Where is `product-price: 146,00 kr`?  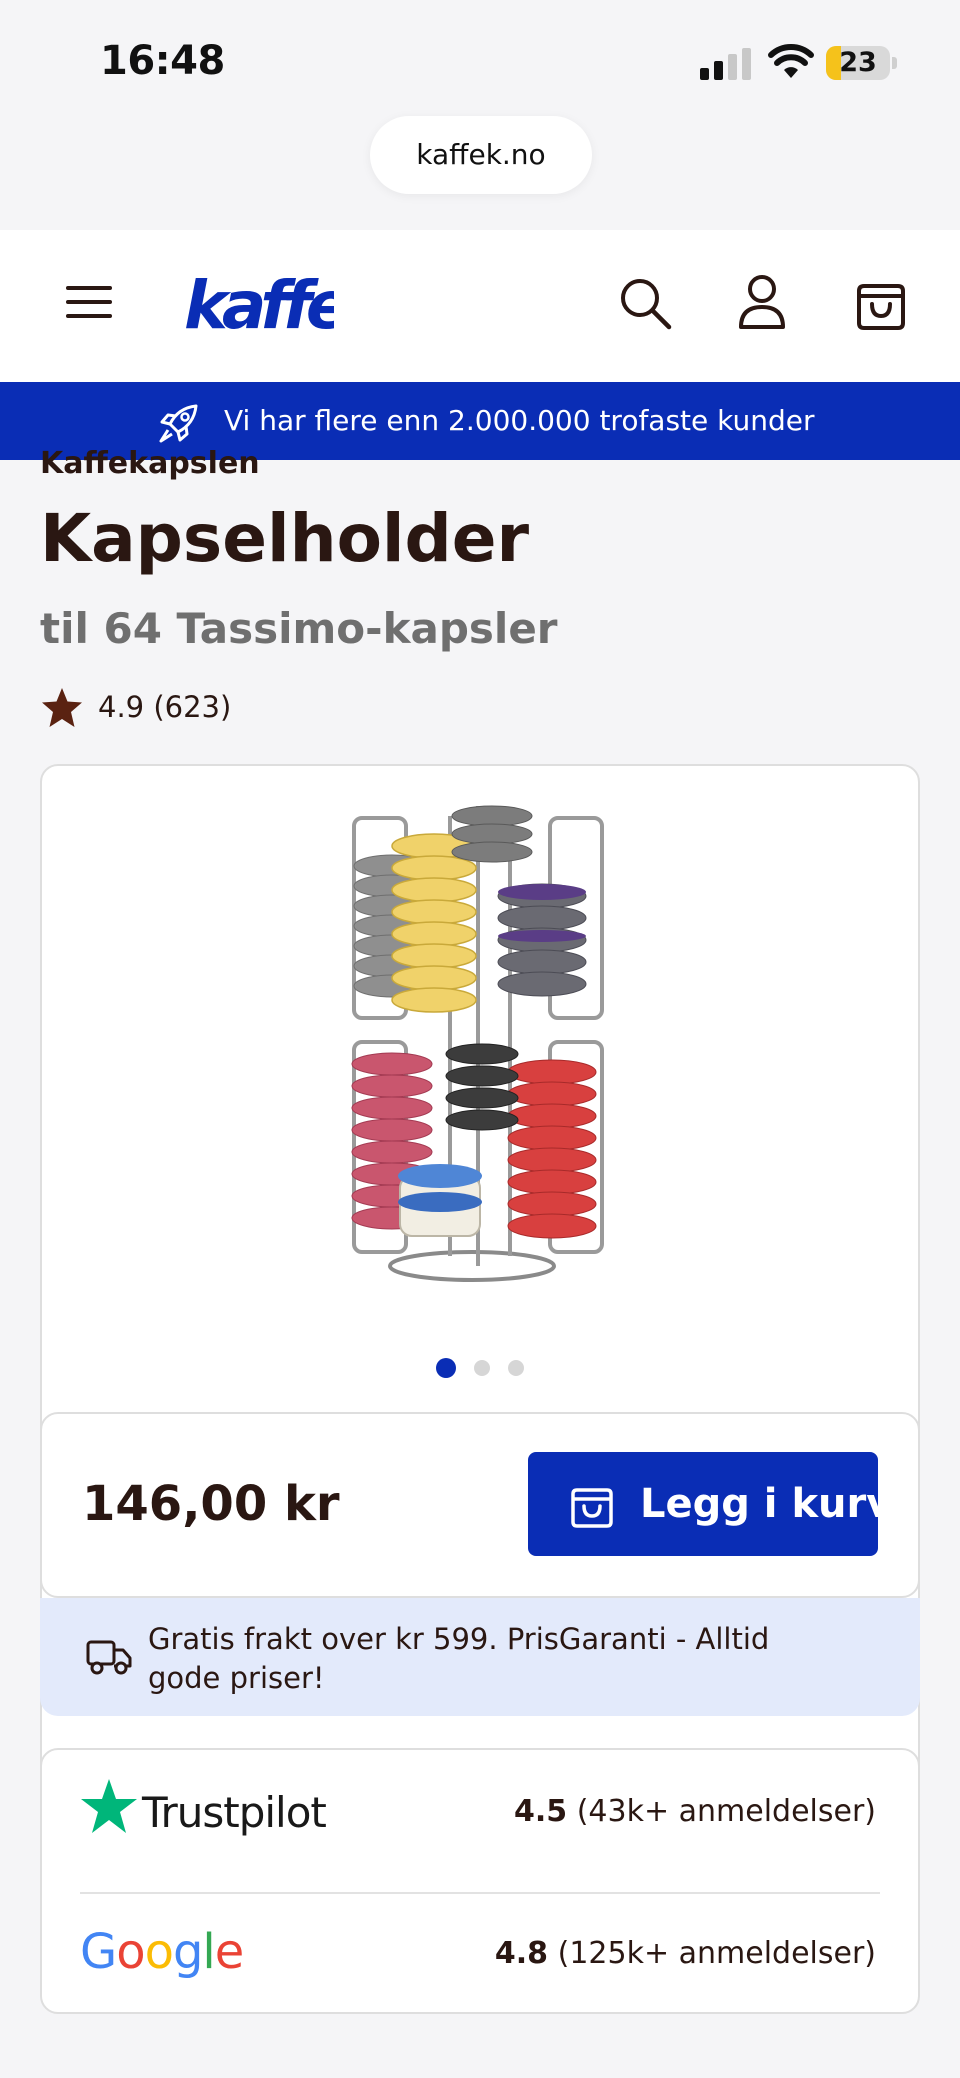
product-price: 146,00 kr is located at coordinates (211, 1504).